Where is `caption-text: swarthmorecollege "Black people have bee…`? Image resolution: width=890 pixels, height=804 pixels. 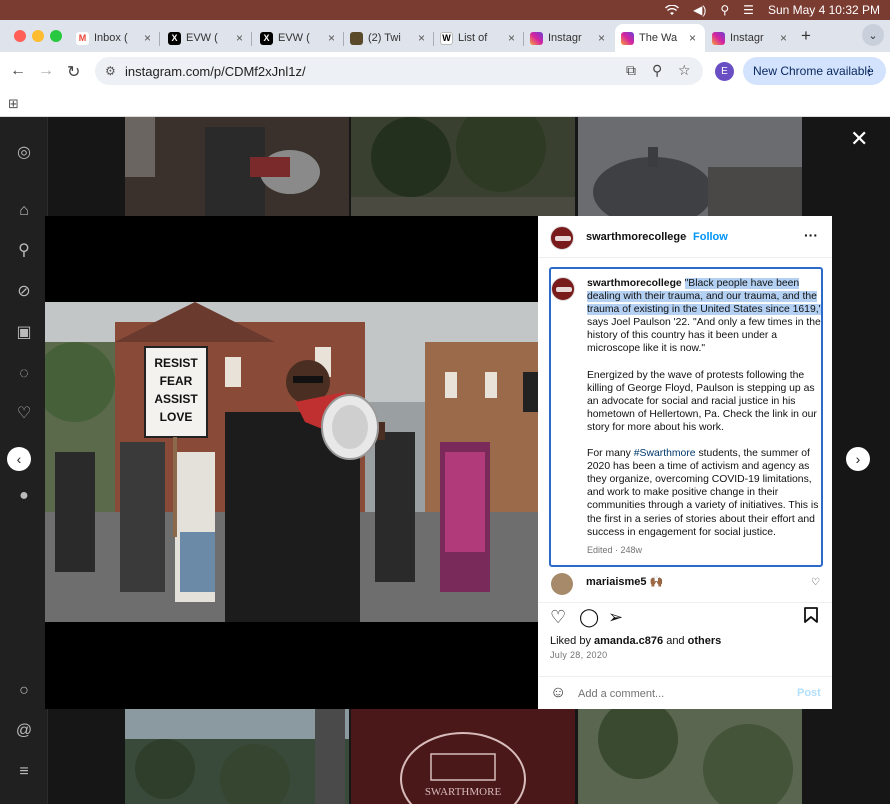
caption-text: swarthmorecollege "Black people have bee… is located at coordinates (704, 417).